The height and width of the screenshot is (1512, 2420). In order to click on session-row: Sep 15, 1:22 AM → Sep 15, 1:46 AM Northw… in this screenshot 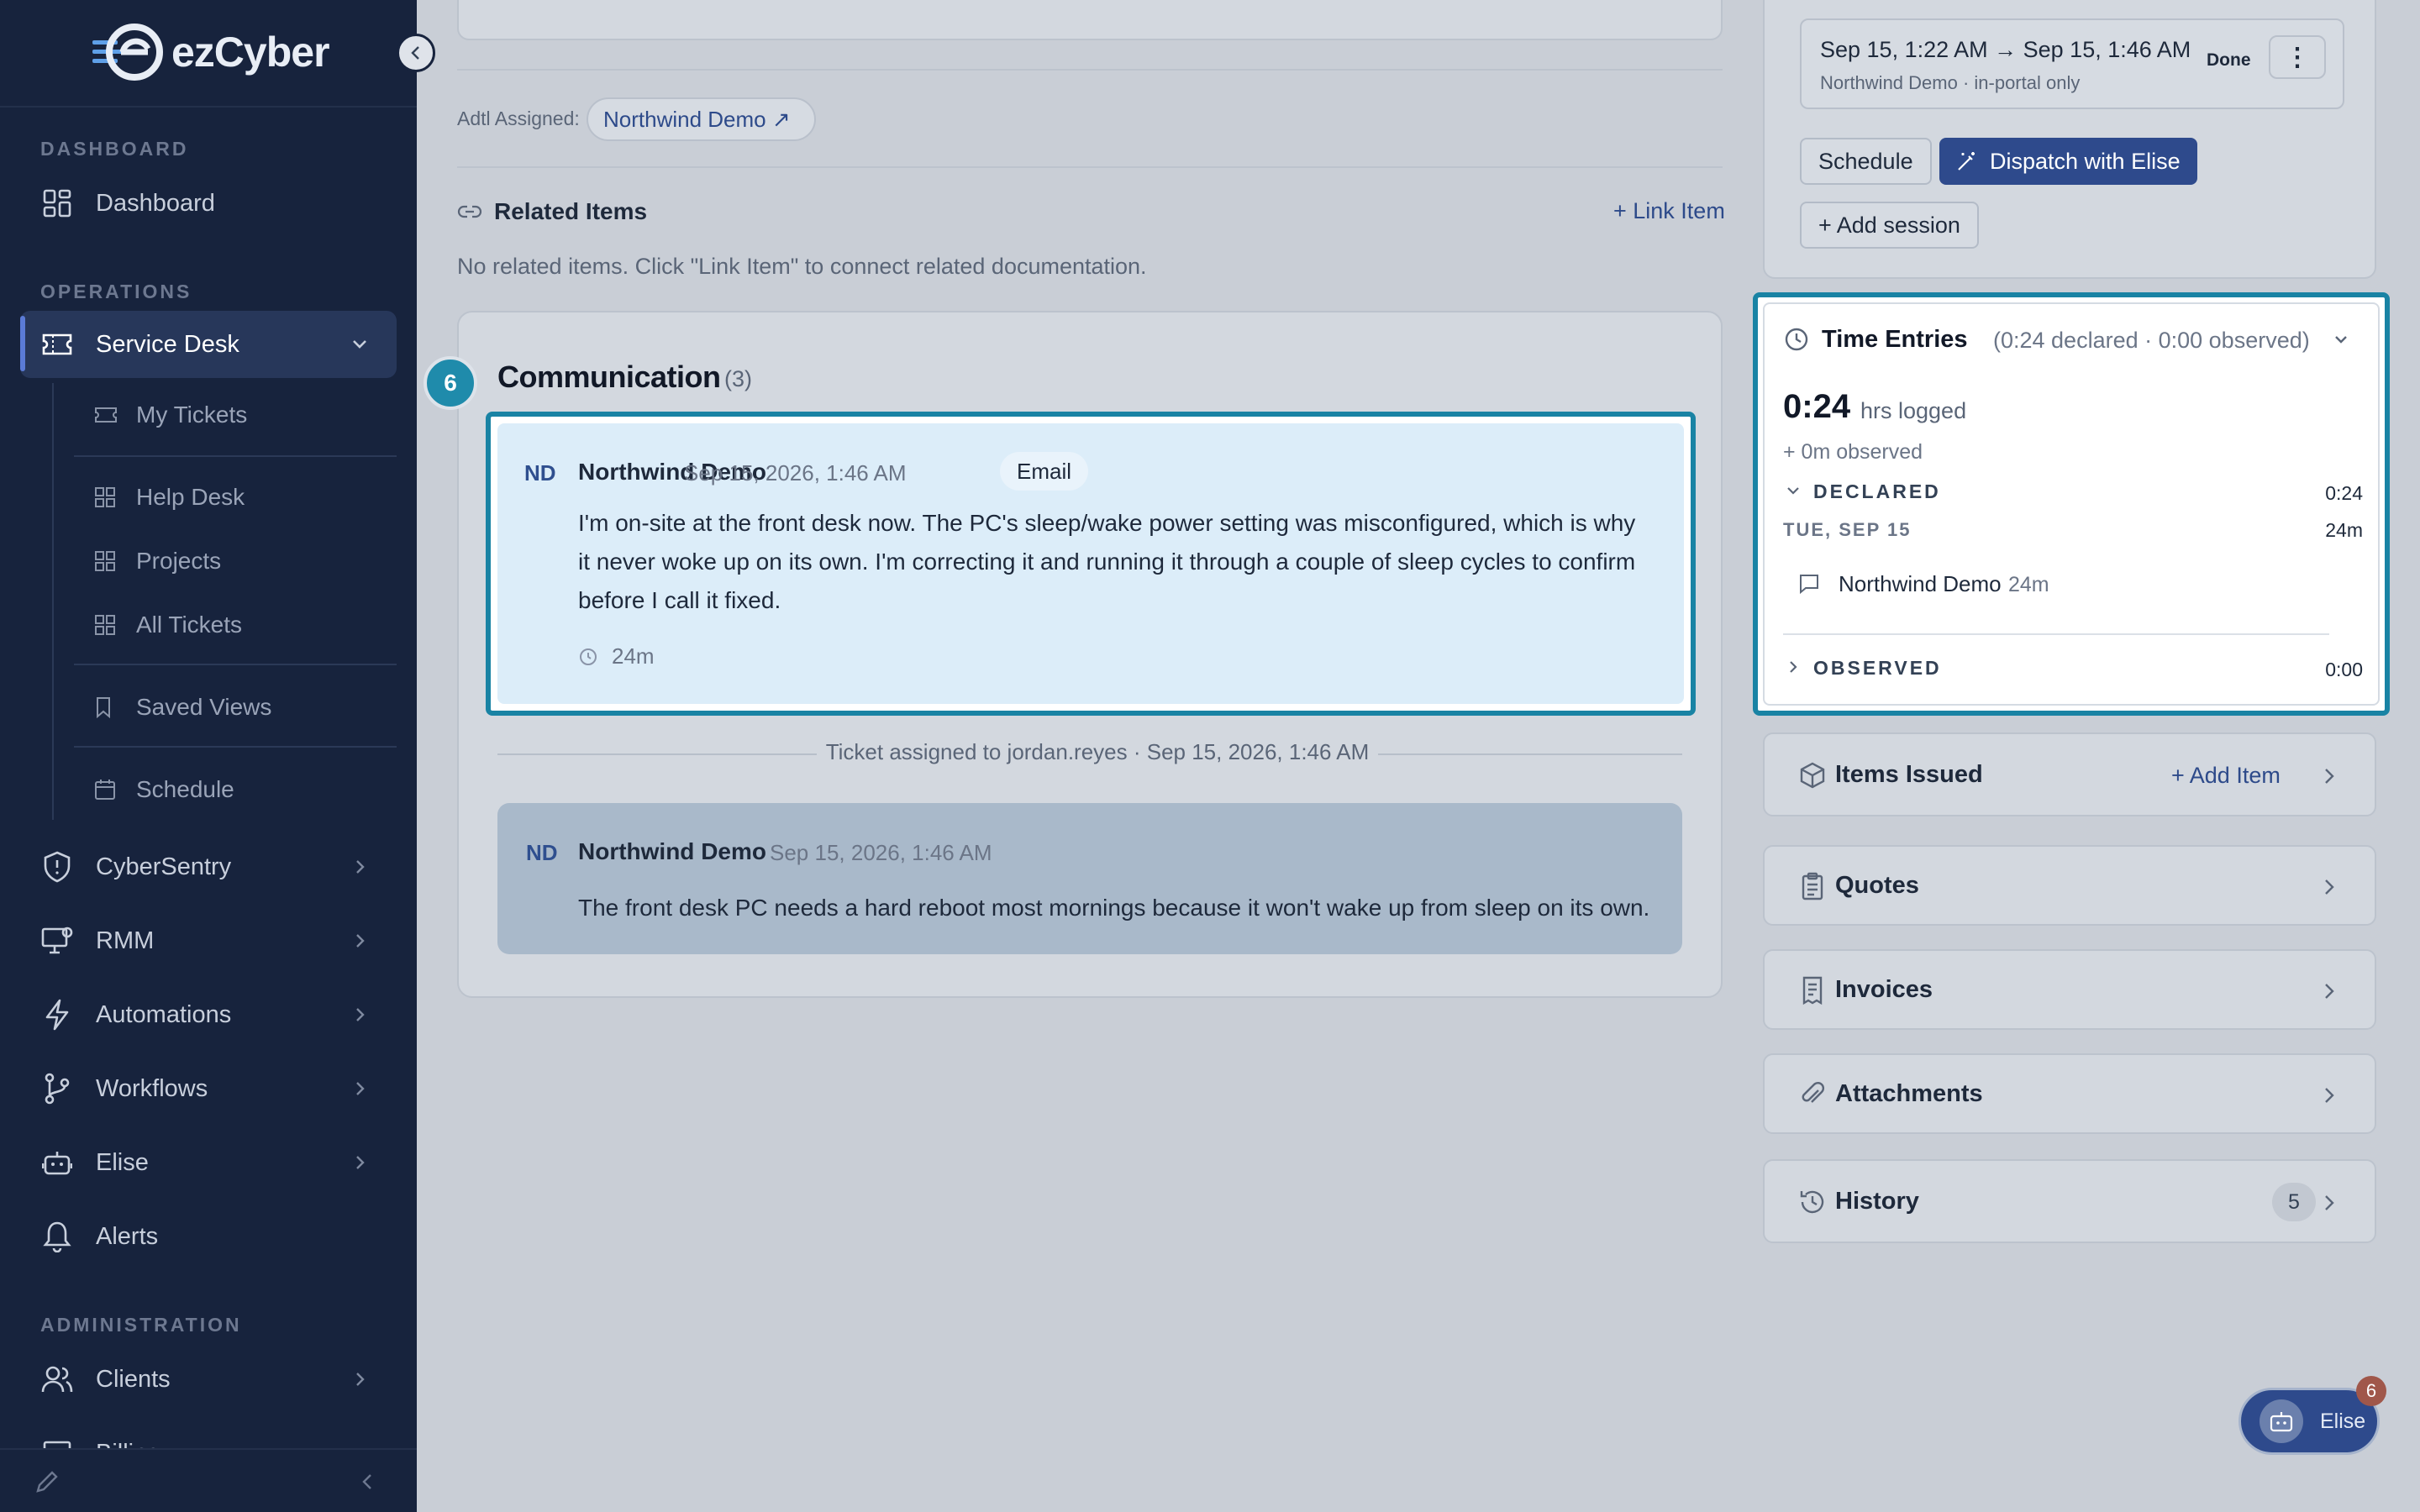, I will do `click(2072, 63)`.